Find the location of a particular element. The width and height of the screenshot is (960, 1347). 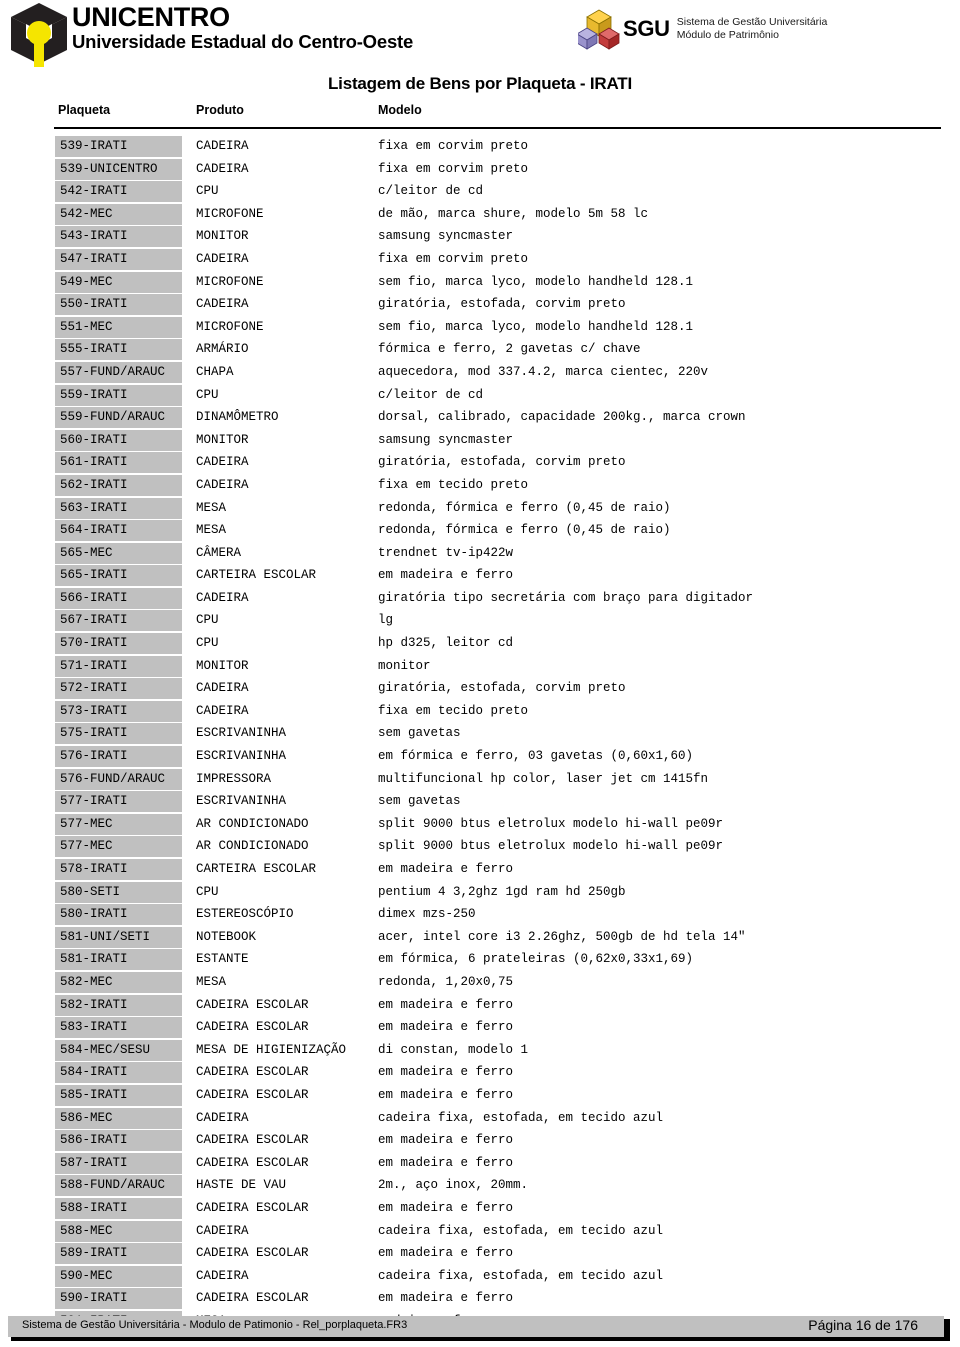

cell-plaqueta: 588-FUND/ARAUC is located at coordinates (118, 1186).